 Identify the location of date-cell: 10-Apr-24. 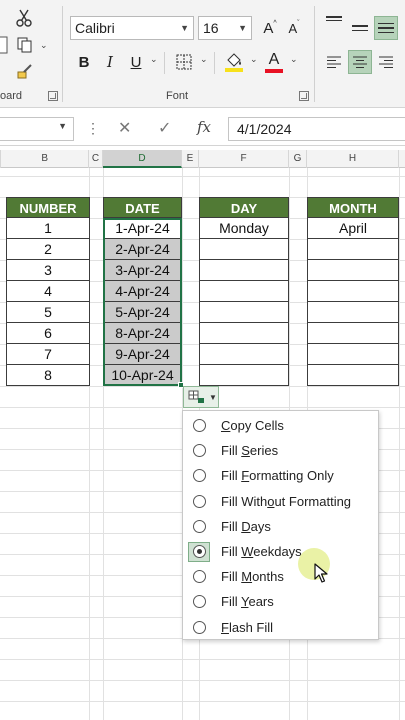
(142, 375).